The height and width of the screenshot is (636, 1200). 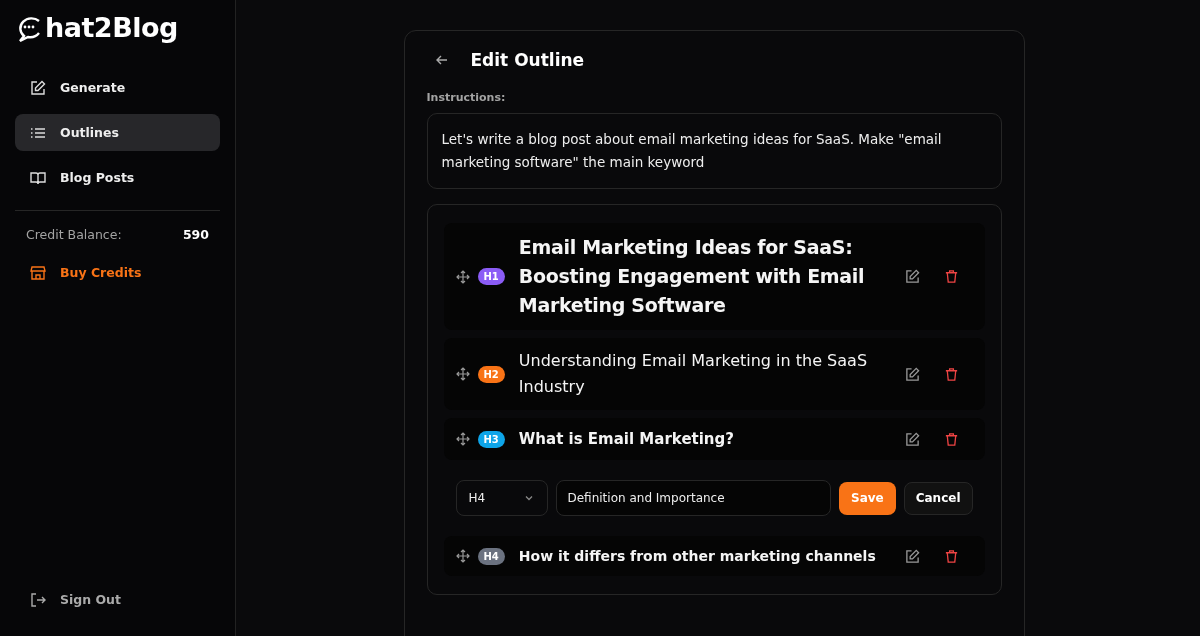 I want to click on store-icon, so click(x=38, y=272).